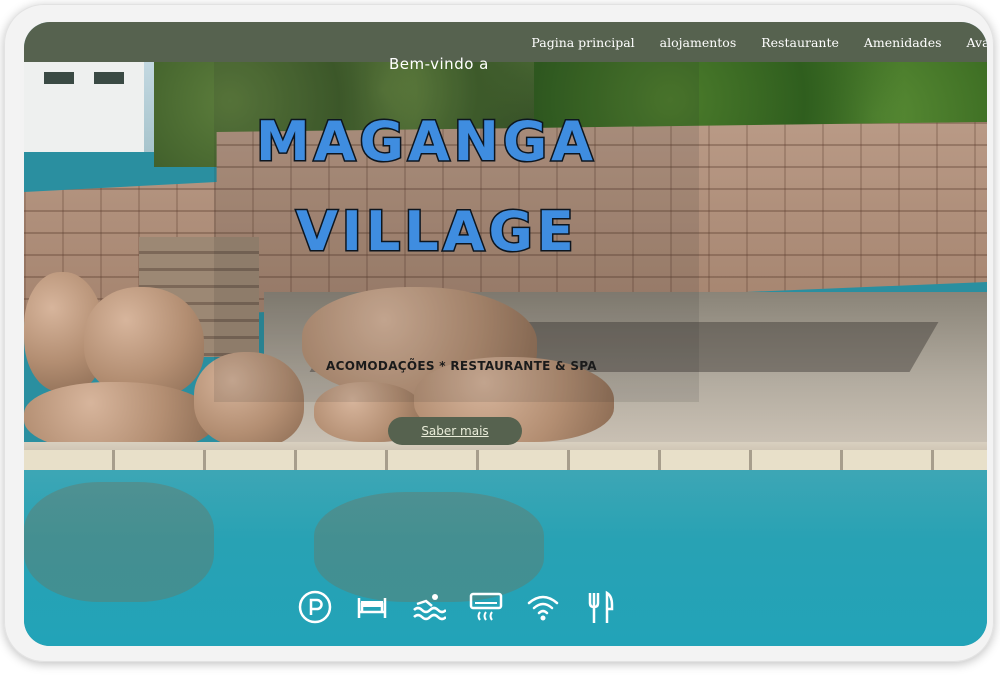  What do you see at coordinates (457, 607) in the screenshot?
I see `amenities-icon-row` at bounding box center [457, 607].